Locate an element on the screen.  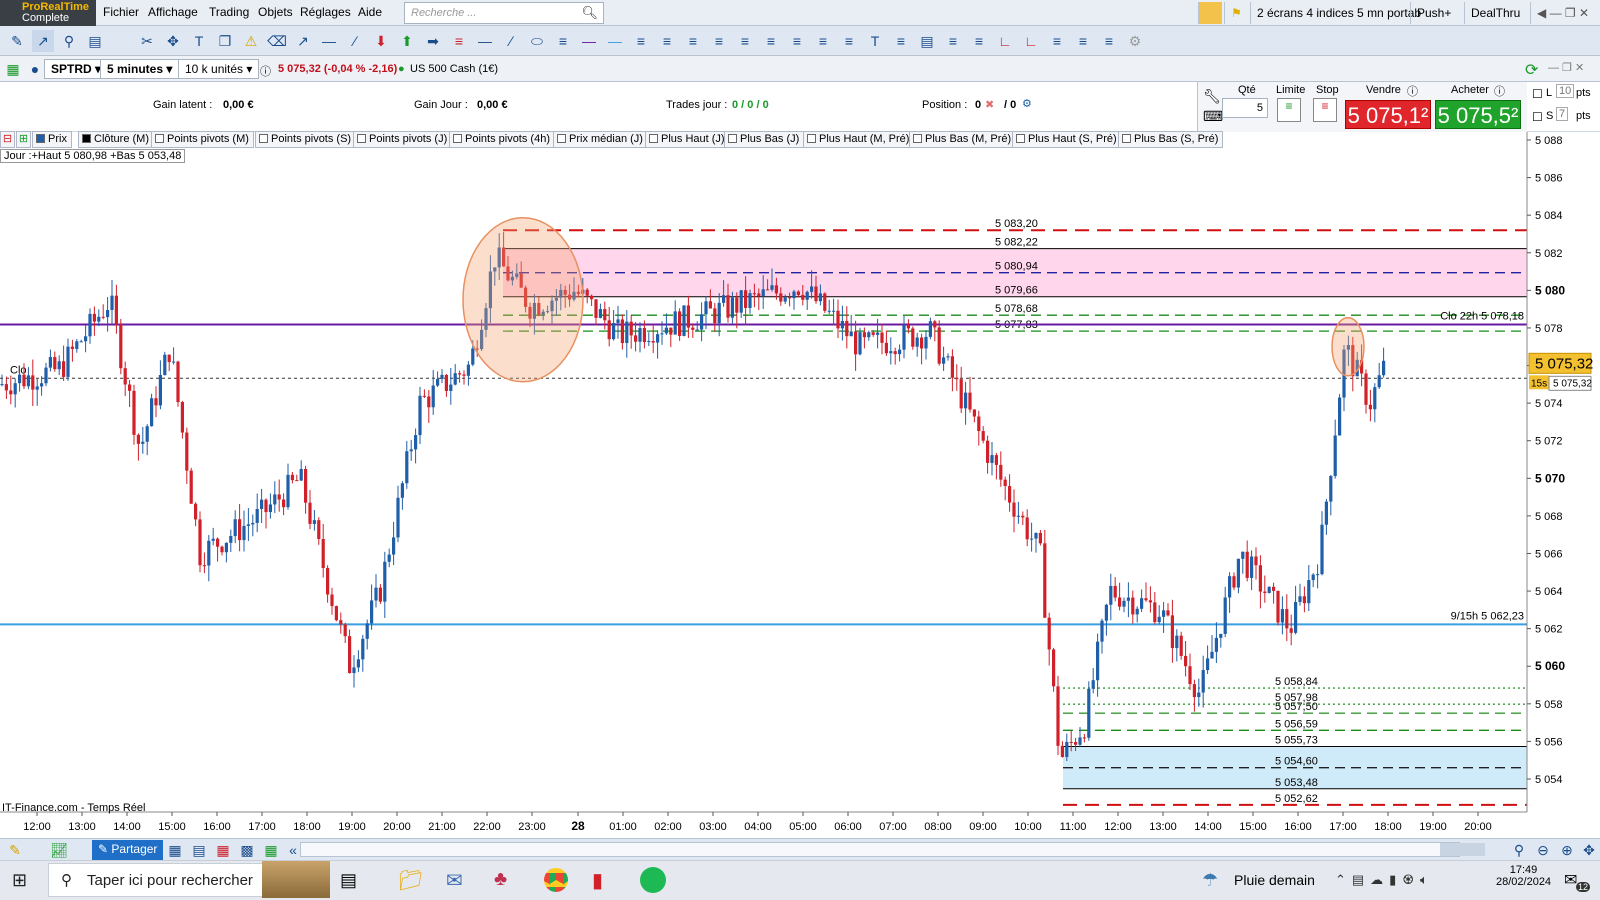
chrome-icon is located at coordinates (556, 880).